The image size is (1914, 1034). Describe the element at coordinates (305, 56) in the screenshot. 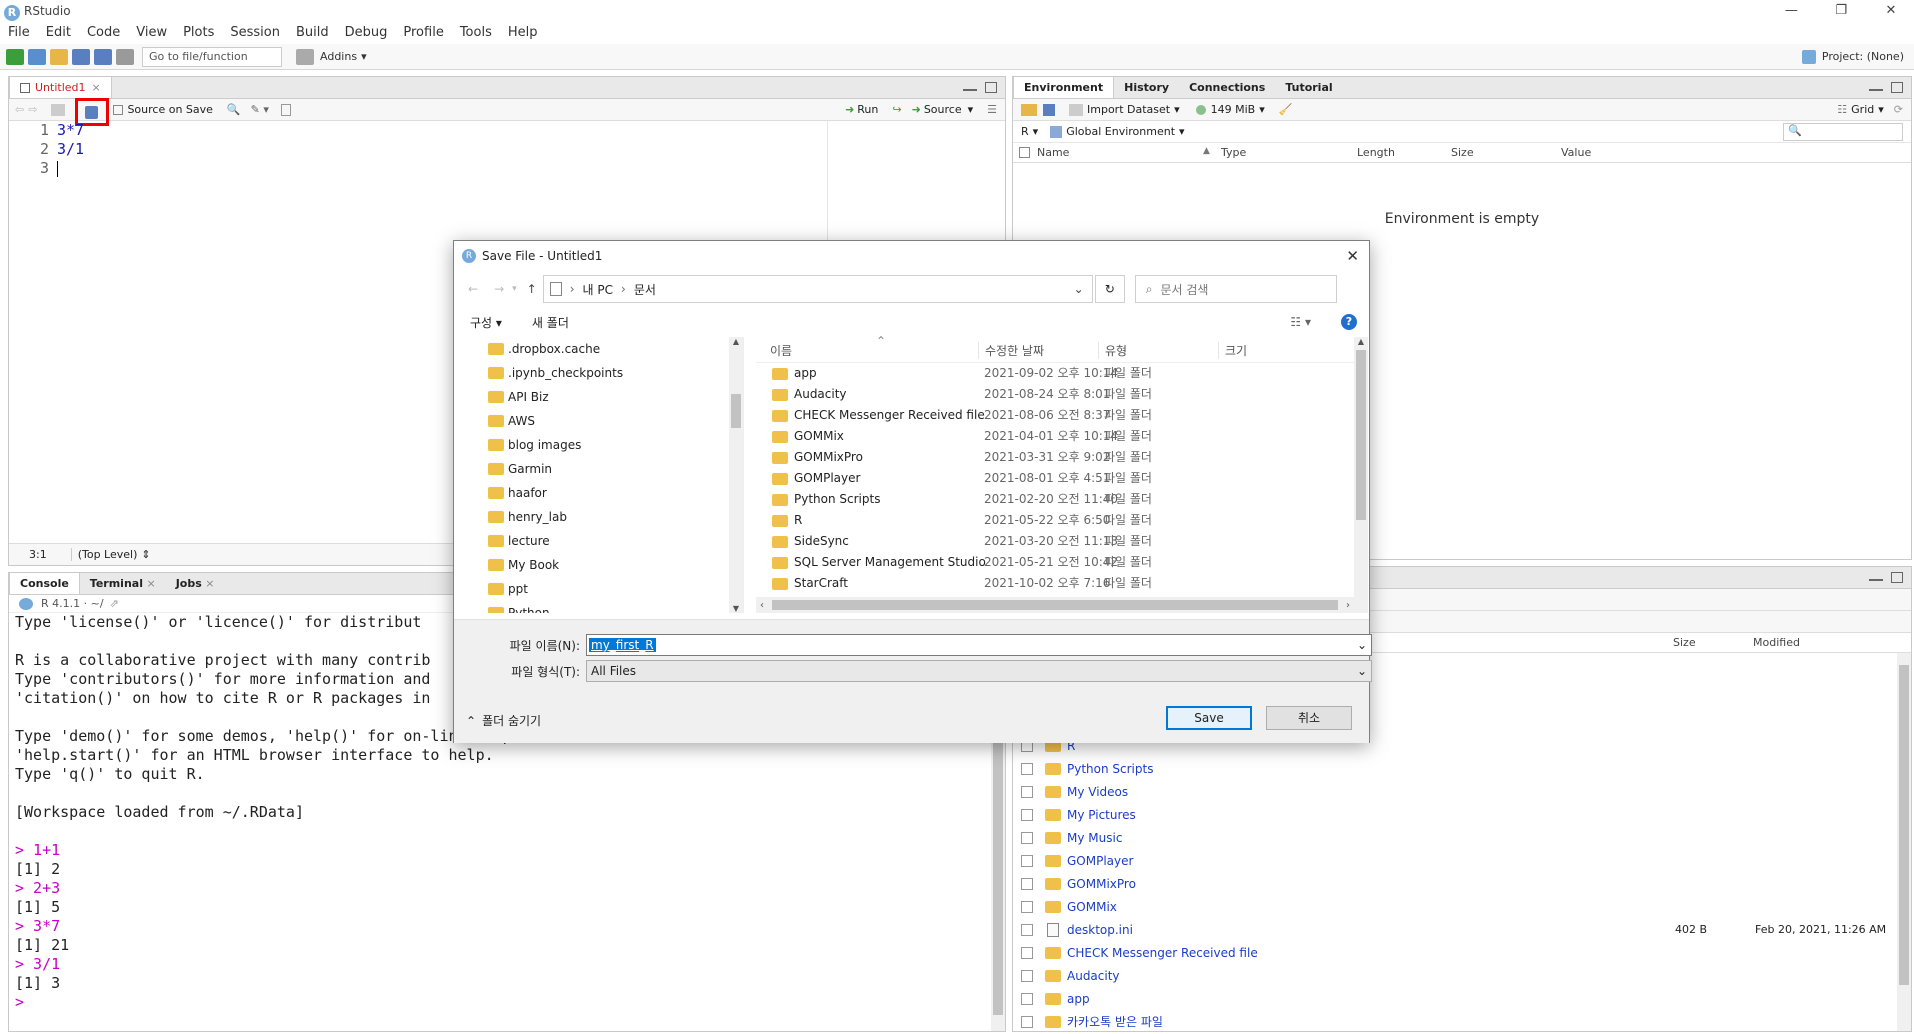

I see `grid-layout-icon` at that location.